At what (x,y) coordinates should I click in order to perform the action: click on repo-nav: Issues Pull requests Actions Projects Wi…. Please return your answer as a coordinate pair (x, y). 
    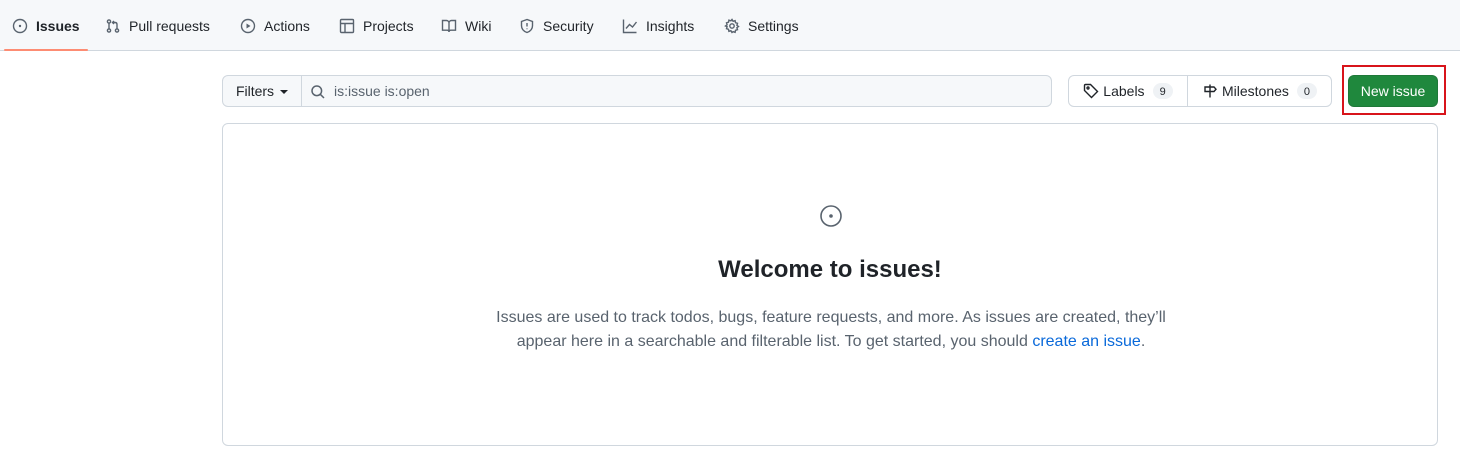
    Looking at the image, I should click on (730, 25).